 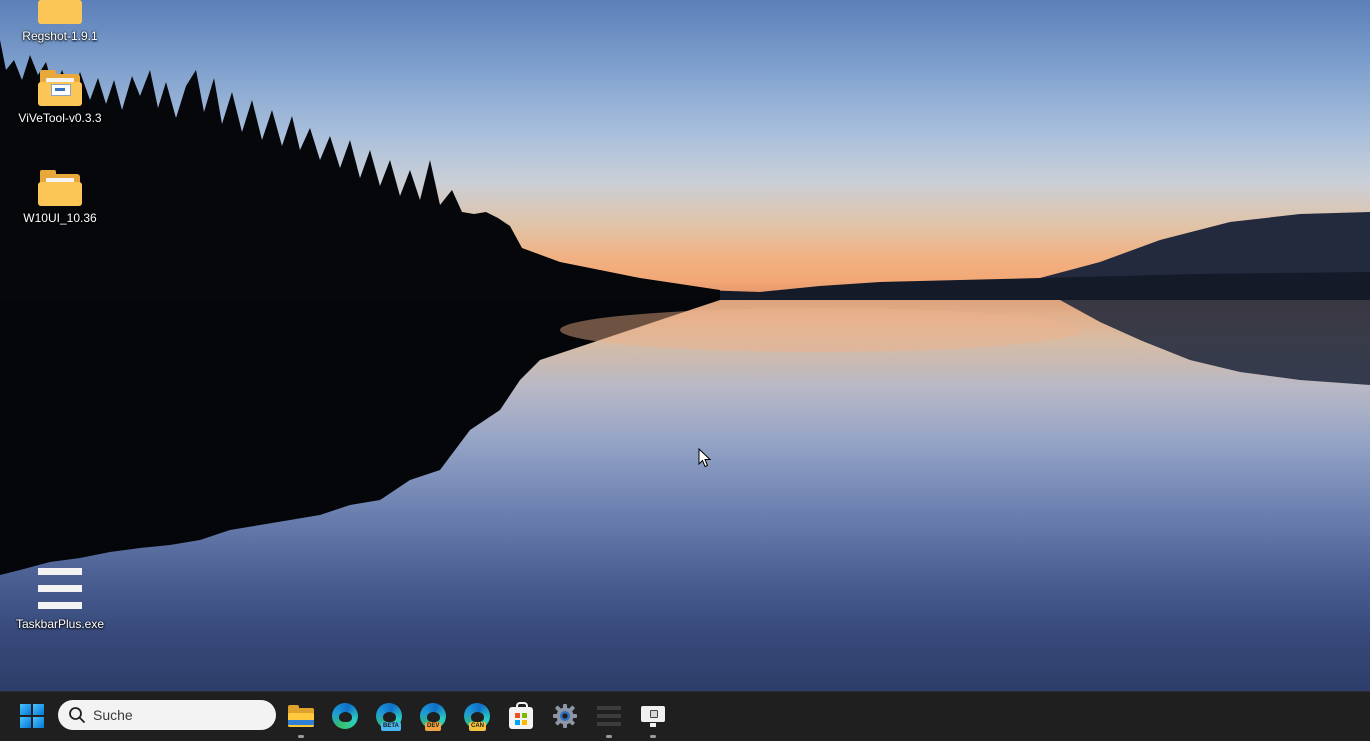 I want to click on edge-beta-badge: BETA, so click(x=391, y=726).